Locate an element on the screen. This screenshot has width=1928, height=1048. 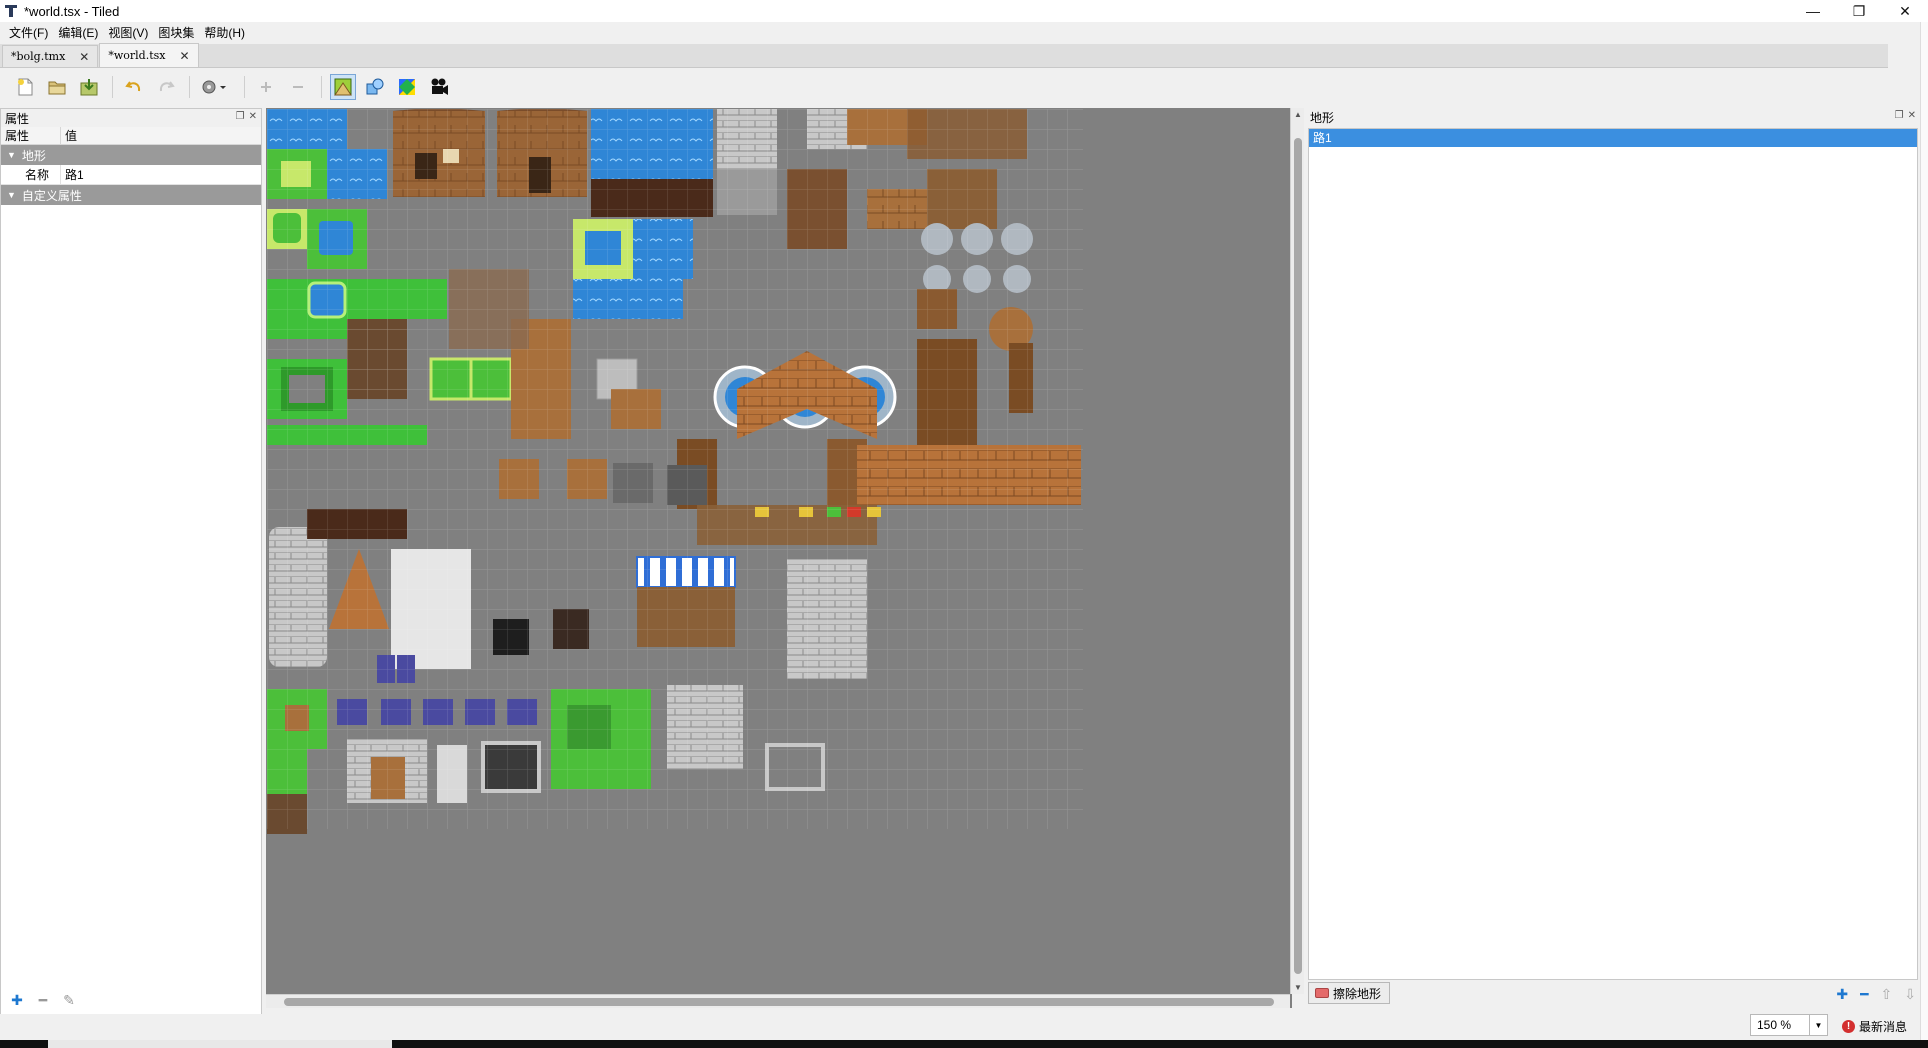
news-button: ! 最新消息 is located at coordinates (1874, 1026).